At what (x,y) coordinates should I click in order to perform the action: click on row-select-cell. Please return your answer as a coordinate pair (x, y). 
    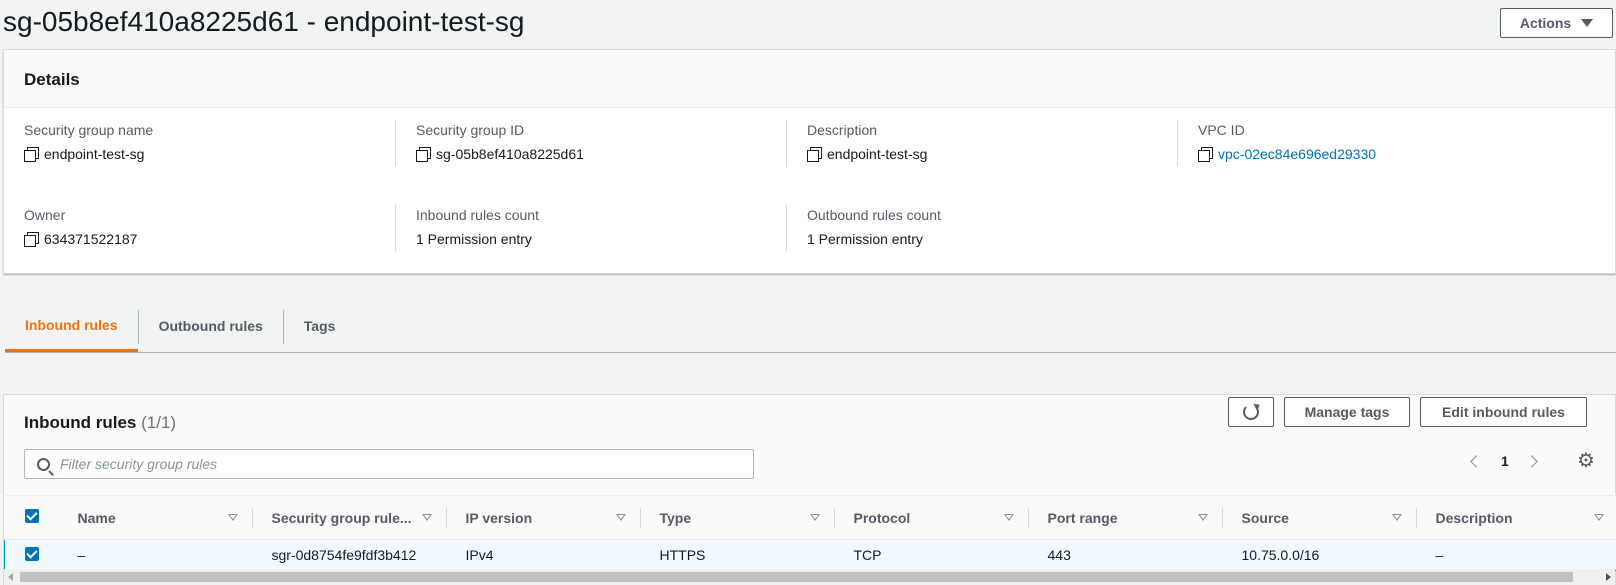
    Looking at the image, I should click on (31, 555).